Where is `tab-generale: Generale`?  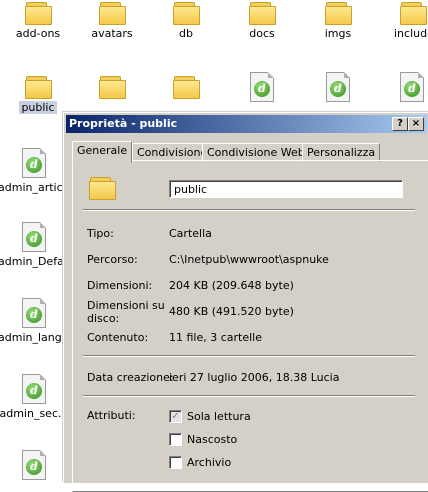 tab-generale: Generale is located at coordinates (102, 152).